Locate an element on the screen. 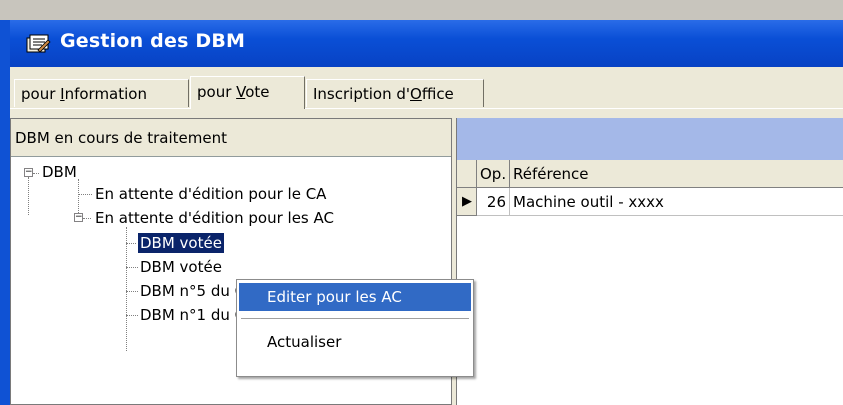 This screenshot has width=843, height=405. tab-vote-suffix: ote is located at coordinates (257, 92).